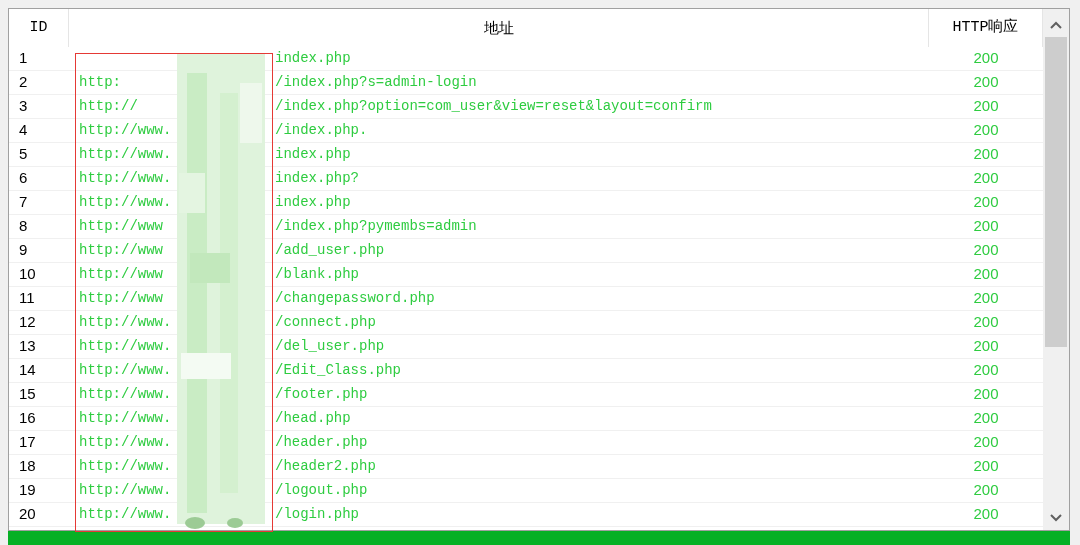  Describe the element at coordinates (23, 250) in the screenshot. I see `table-cell: 9` at that location.